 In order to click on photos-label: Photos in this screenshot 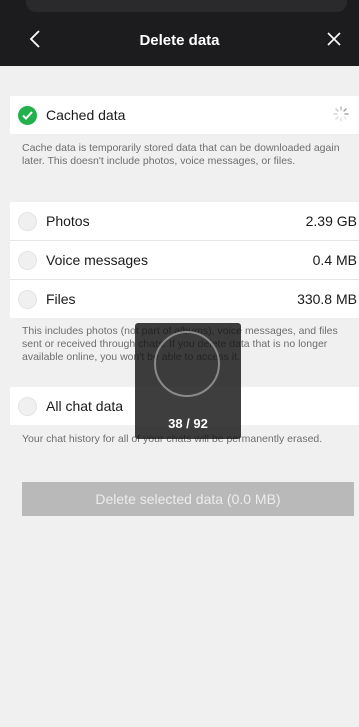, I will do `click(68, 221)`.